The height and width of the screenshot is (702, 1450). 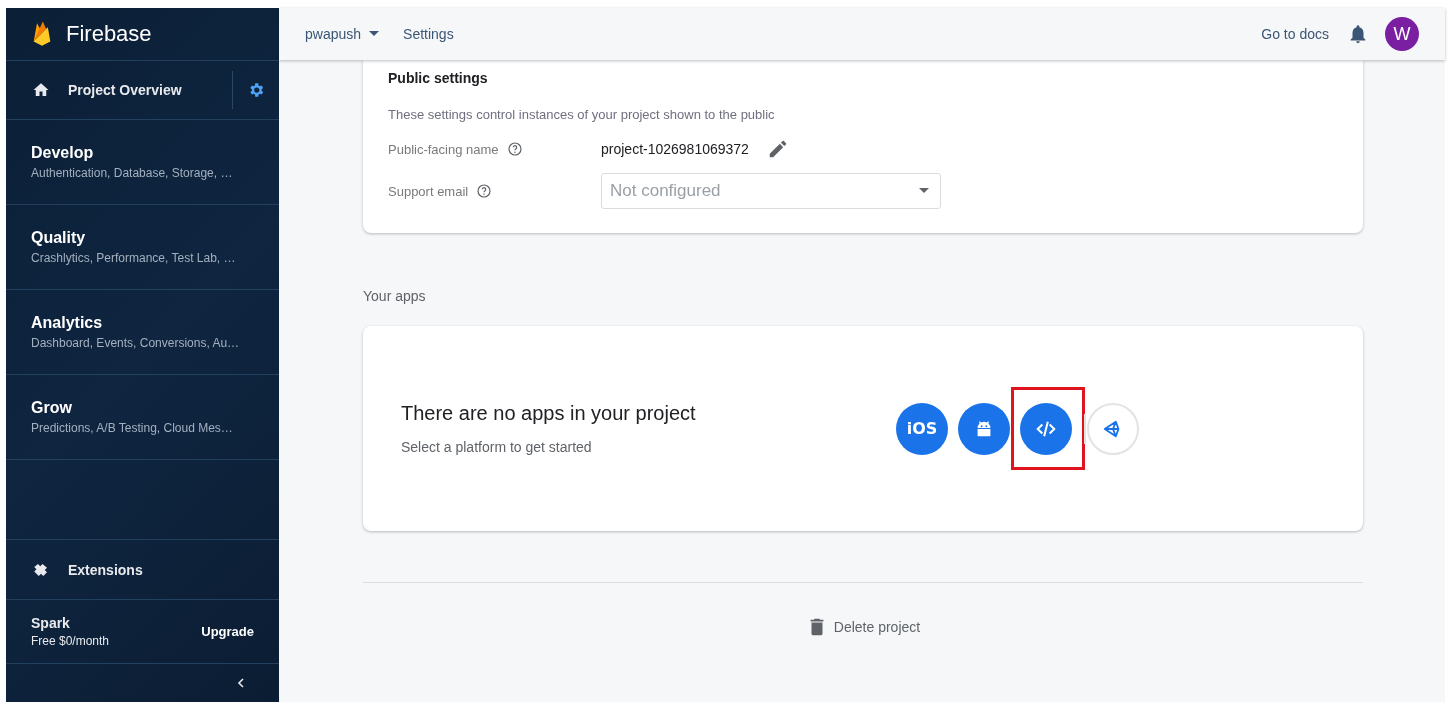 I want to click on brand-name: Firebase, so click(x=109, y=34).